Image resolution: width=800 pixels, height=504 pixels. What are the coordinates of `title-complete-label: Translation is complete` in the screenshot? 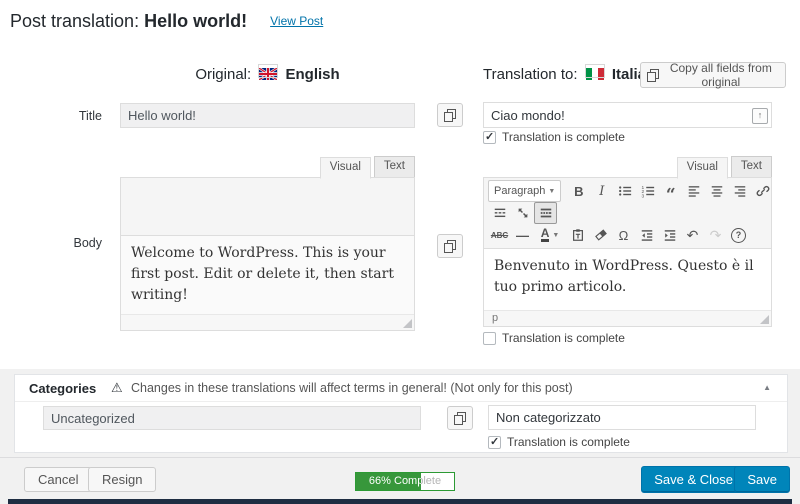 It's located at (563, 137).